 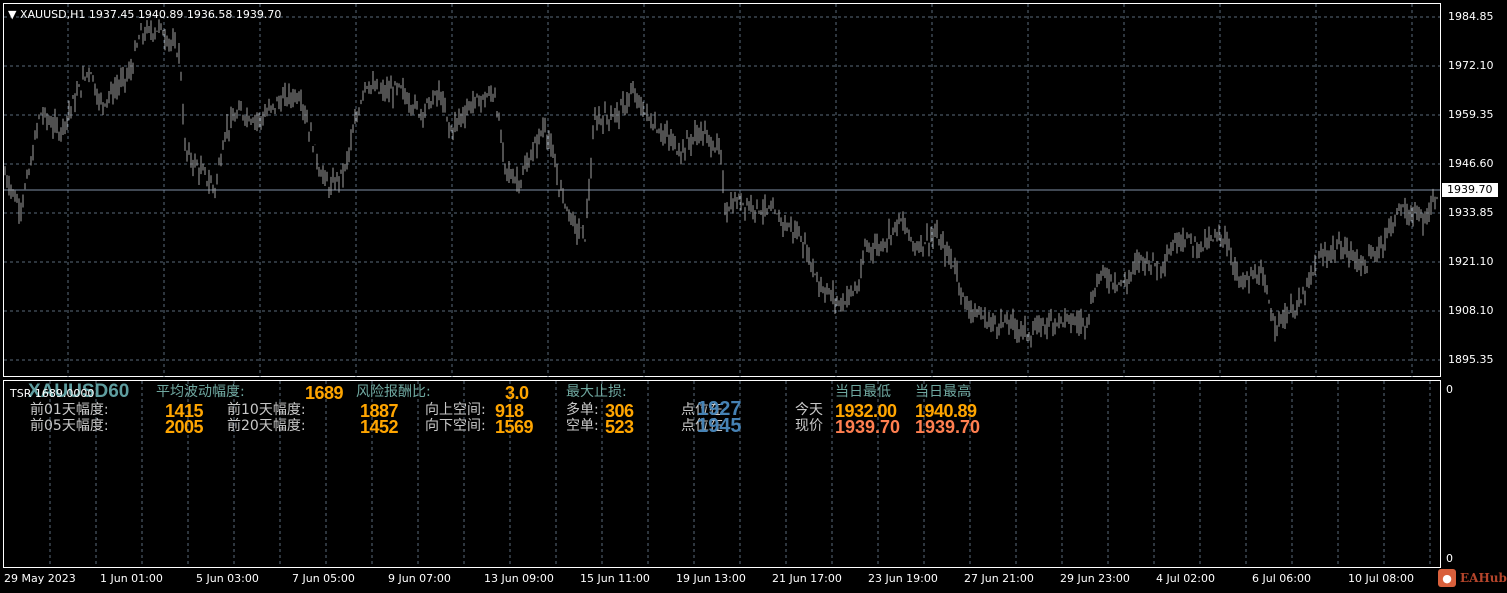 What do you see at coordinates (1471, 163) in the screenshot?
I see `price-tick: 1946.60` at bounding box center [1471, 163].